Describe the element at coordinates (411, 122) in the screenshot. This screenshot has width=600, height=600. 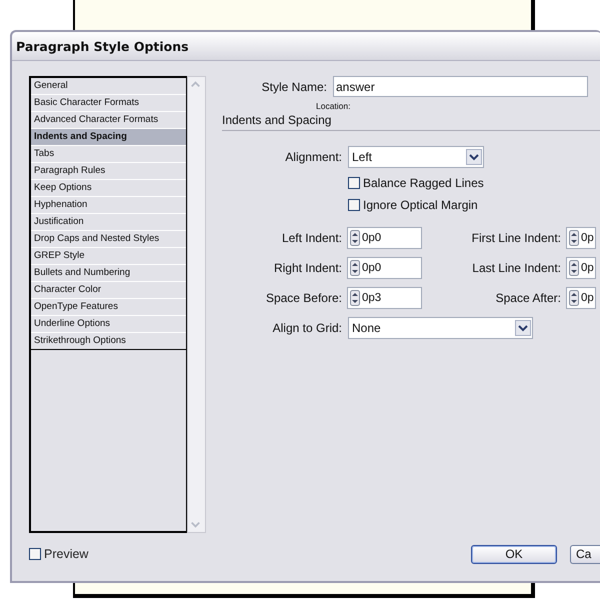
I see `section-title: Indents and Spacing` at that location.